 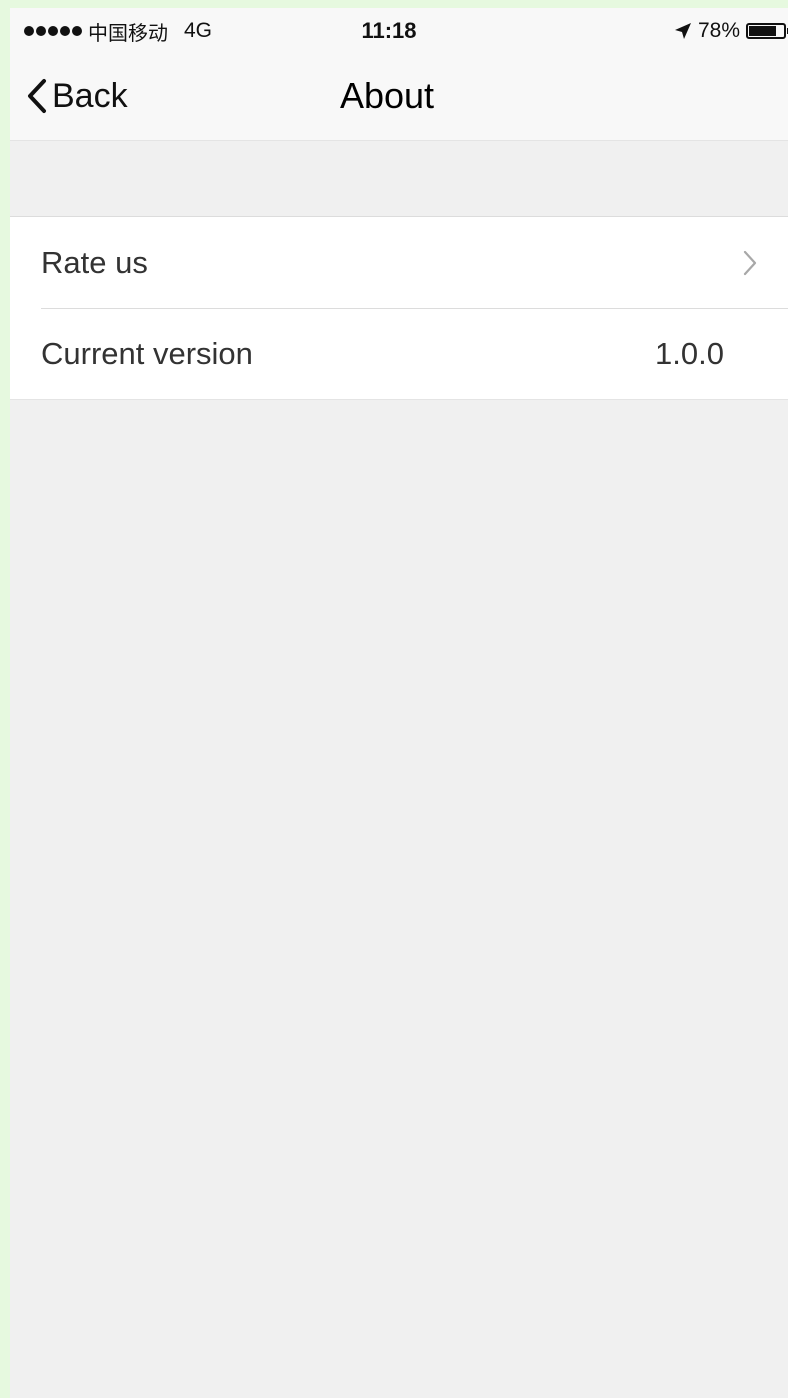 I want to click on version-value: 1.0.0, so click(x=689, y=353).